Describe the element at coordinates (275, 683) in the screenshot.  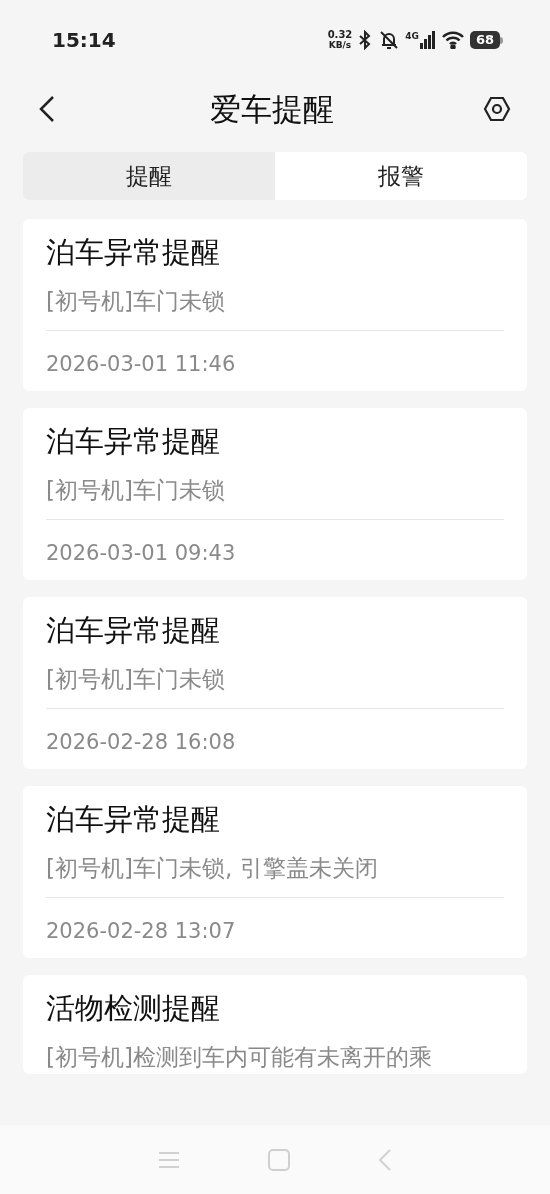
I see `alert-card: 泊车异常提醒 [初号机]车门未锁 2026-02-28 16:08` at that location.